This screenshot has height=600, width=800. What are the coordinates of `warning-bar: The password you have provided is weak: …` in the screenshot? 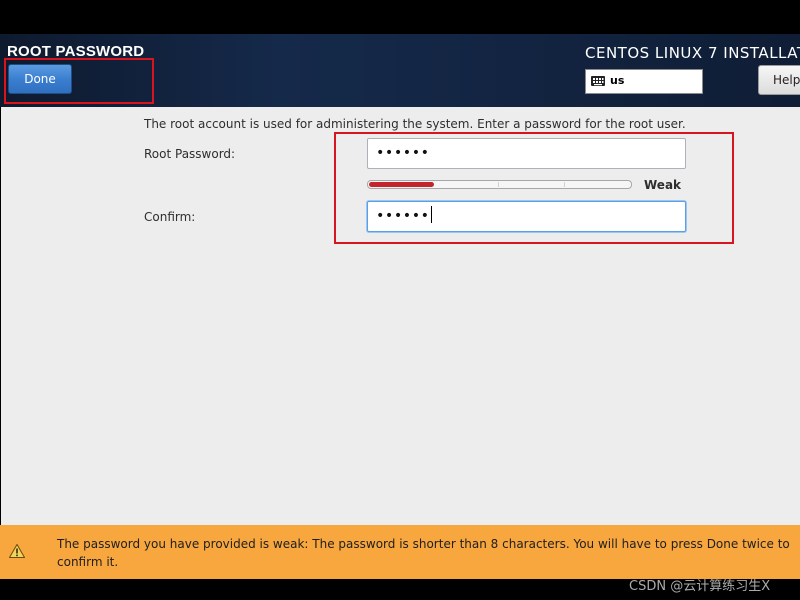 It's located at (400, 552).